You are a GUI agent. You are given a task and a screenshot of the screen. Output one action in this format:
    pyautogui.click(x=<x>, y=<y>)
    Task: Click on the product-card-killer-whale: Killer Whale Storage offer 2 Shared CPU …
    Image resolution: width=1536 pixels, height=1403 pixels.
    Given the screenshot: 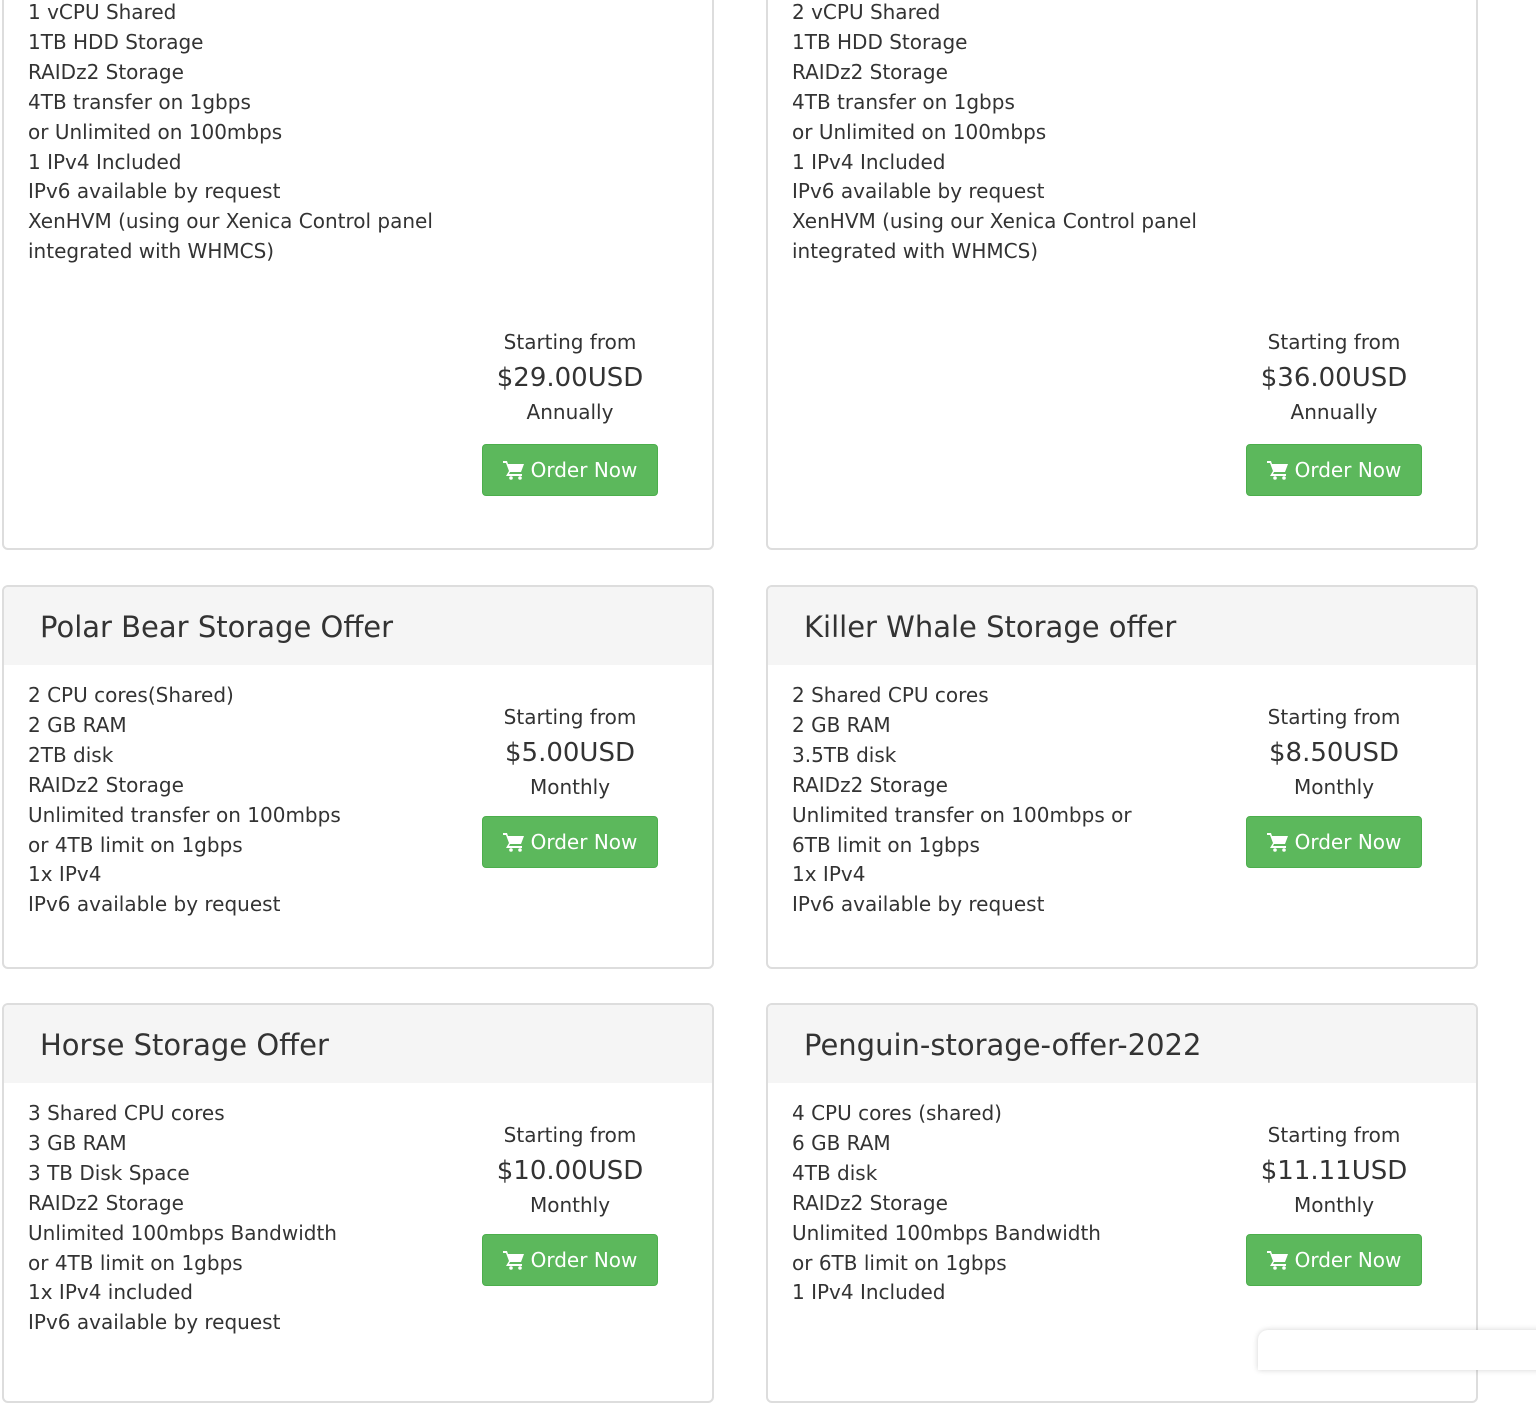 What is the action you would take?
    pyautogui.click(x=1122, y=777)
    